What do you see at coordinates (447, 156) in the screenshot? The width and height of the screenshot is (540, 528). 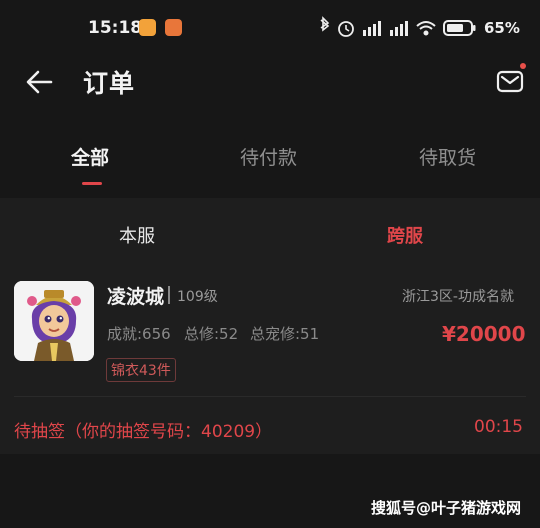 I see `tab-pending-pickup: 待取货` at bounding box center [447, 156].